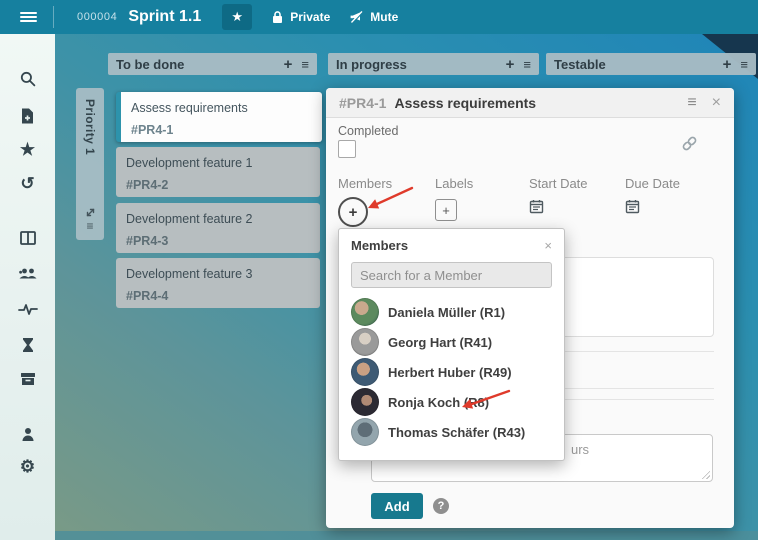 The image size is (758, 540). I want to click on card-detail-id: #PR4-1, so click(363, 102).